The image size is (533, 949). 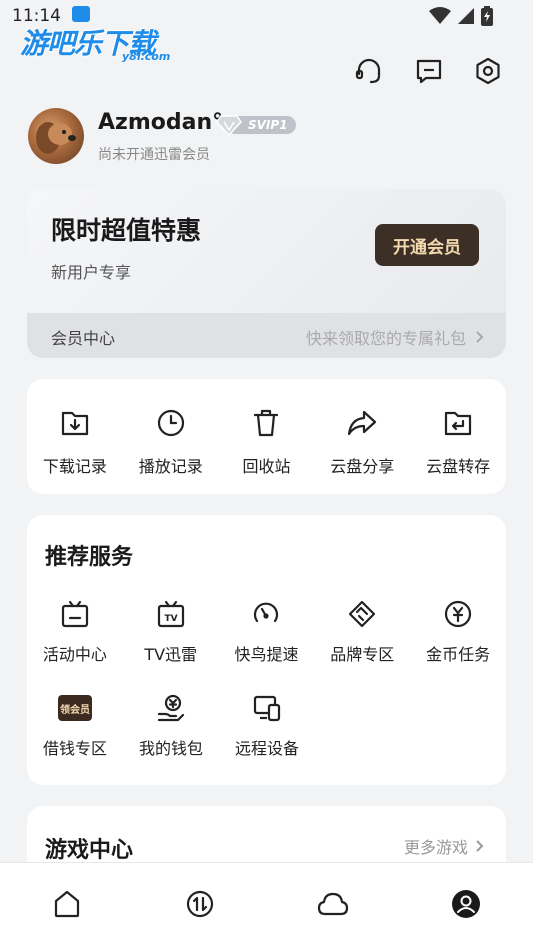 I want to click on coin-icon, so click(x=458, y=614).